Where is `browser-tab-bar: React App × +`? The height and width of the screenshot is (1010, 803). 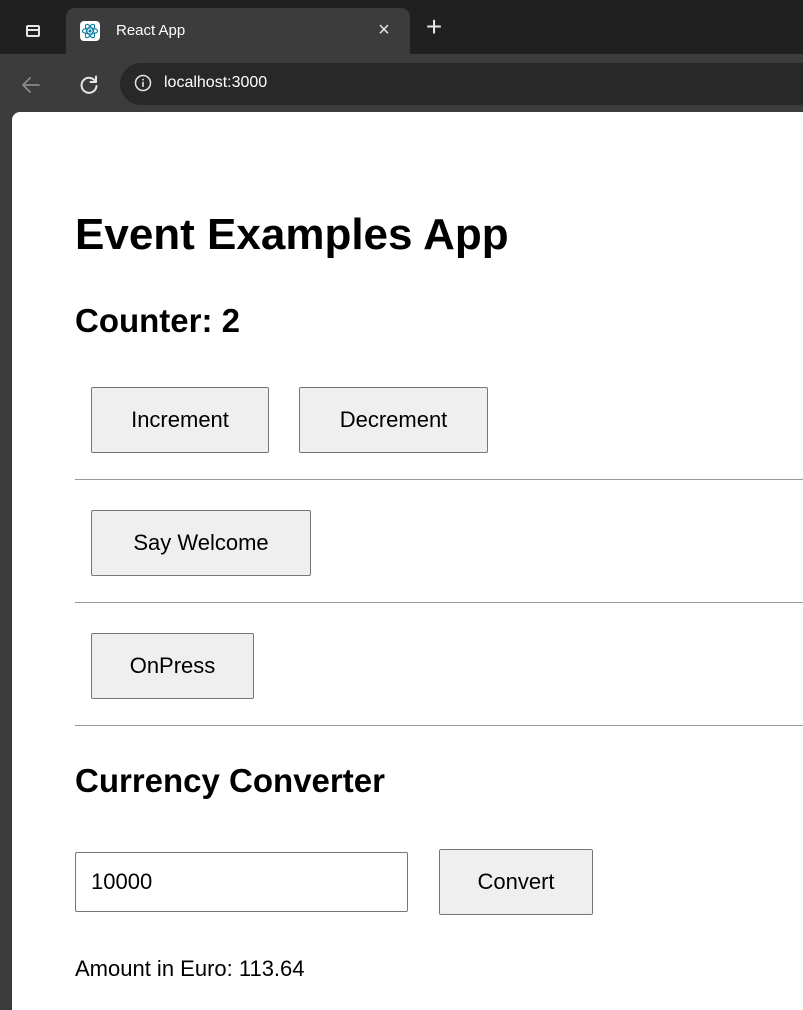 browser-tab-bar: React App × + is located at coordinates (401, 31).